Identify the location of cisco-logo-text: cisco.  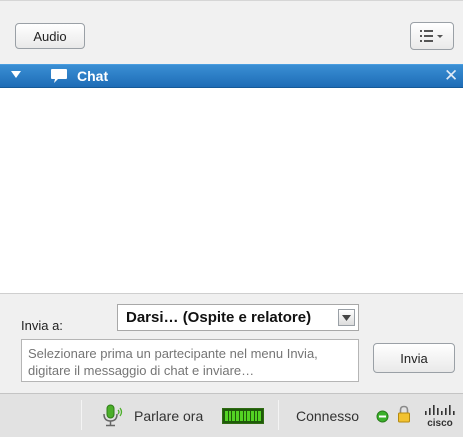
(440, 423).